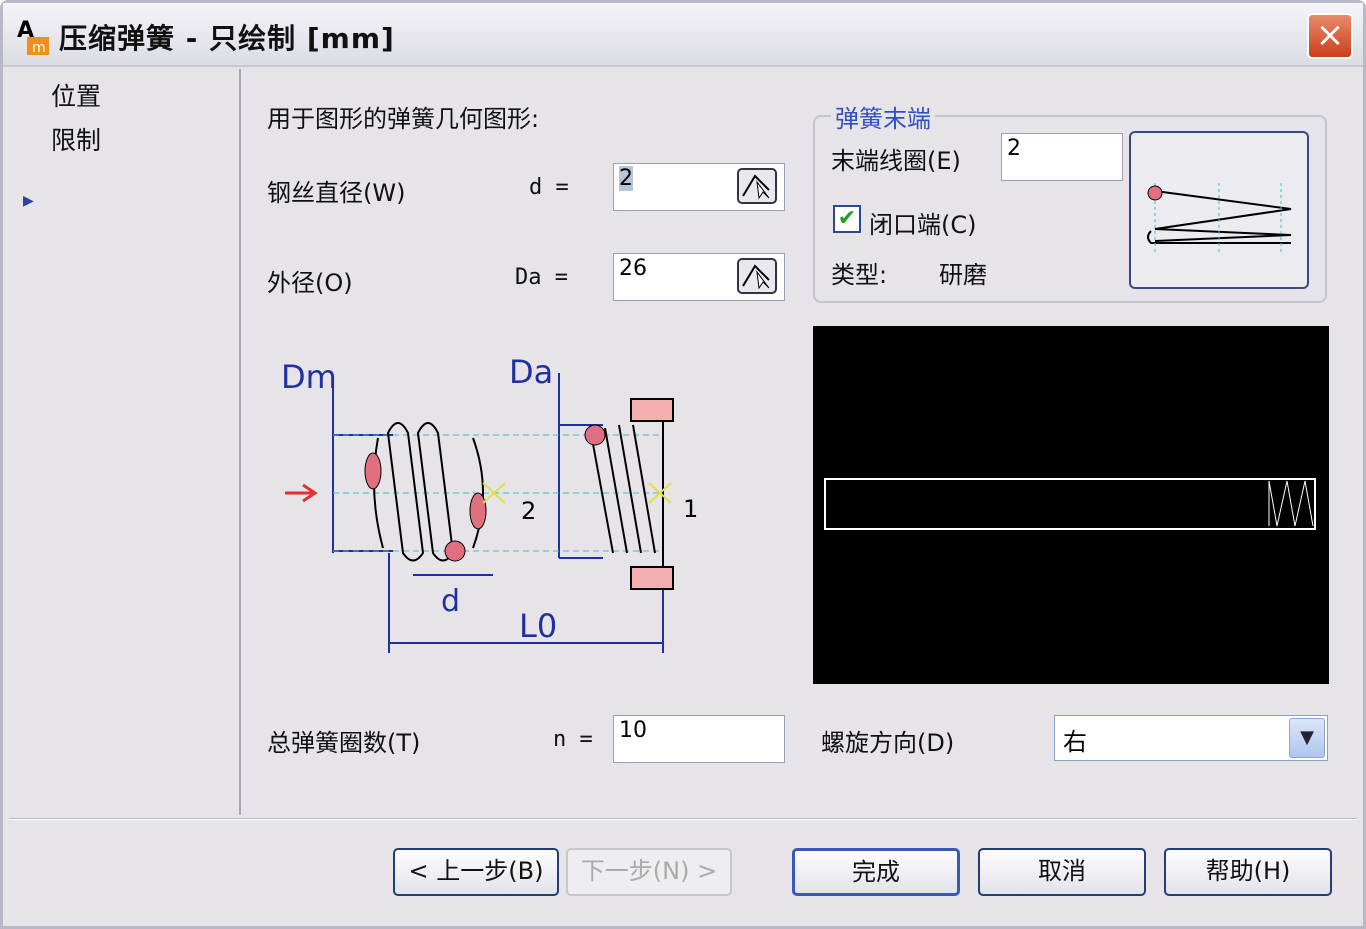 The height and width of the screenshot is (929, 1366). I want to click on preview-spring-shape, so click(1070, 504).